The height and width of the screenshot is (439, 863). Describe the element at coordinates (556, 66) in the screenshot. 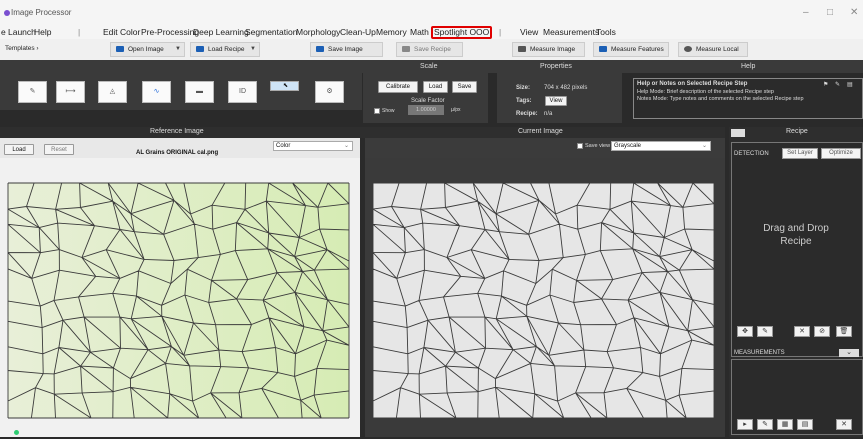

I see `properties-header: Properties` at that location.